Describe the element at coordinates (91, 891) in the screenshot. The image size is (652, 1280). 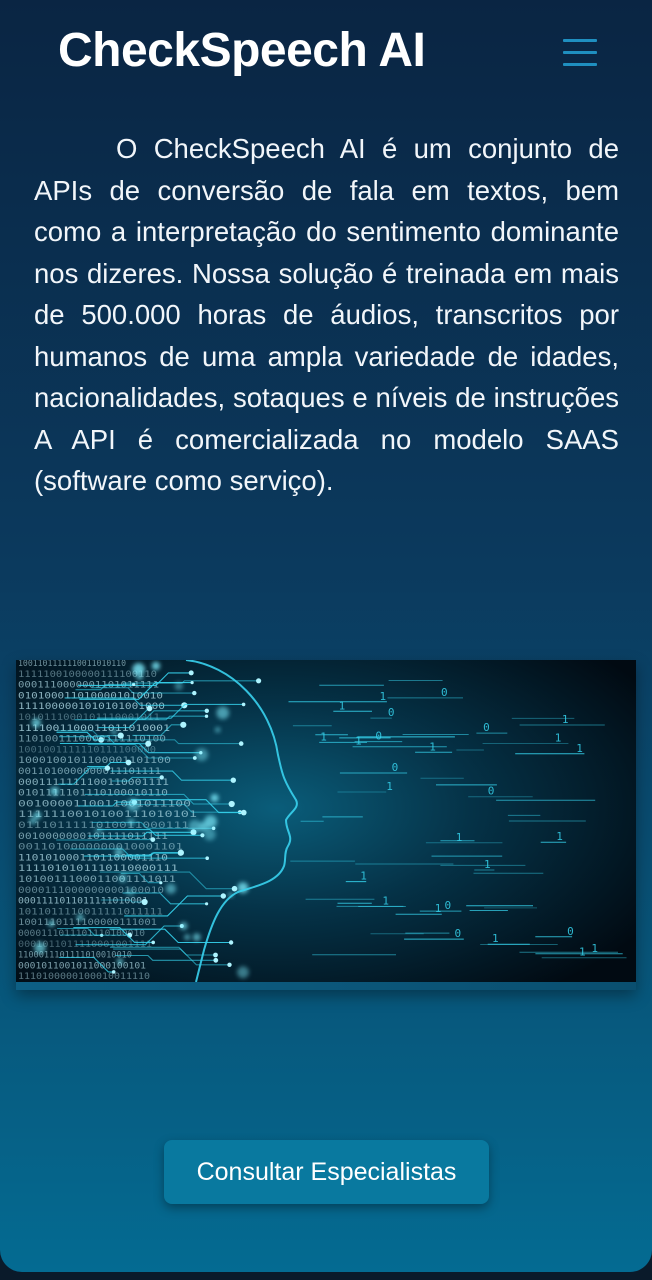
I see `binary-texture: 0000111000000000100010` at that location.